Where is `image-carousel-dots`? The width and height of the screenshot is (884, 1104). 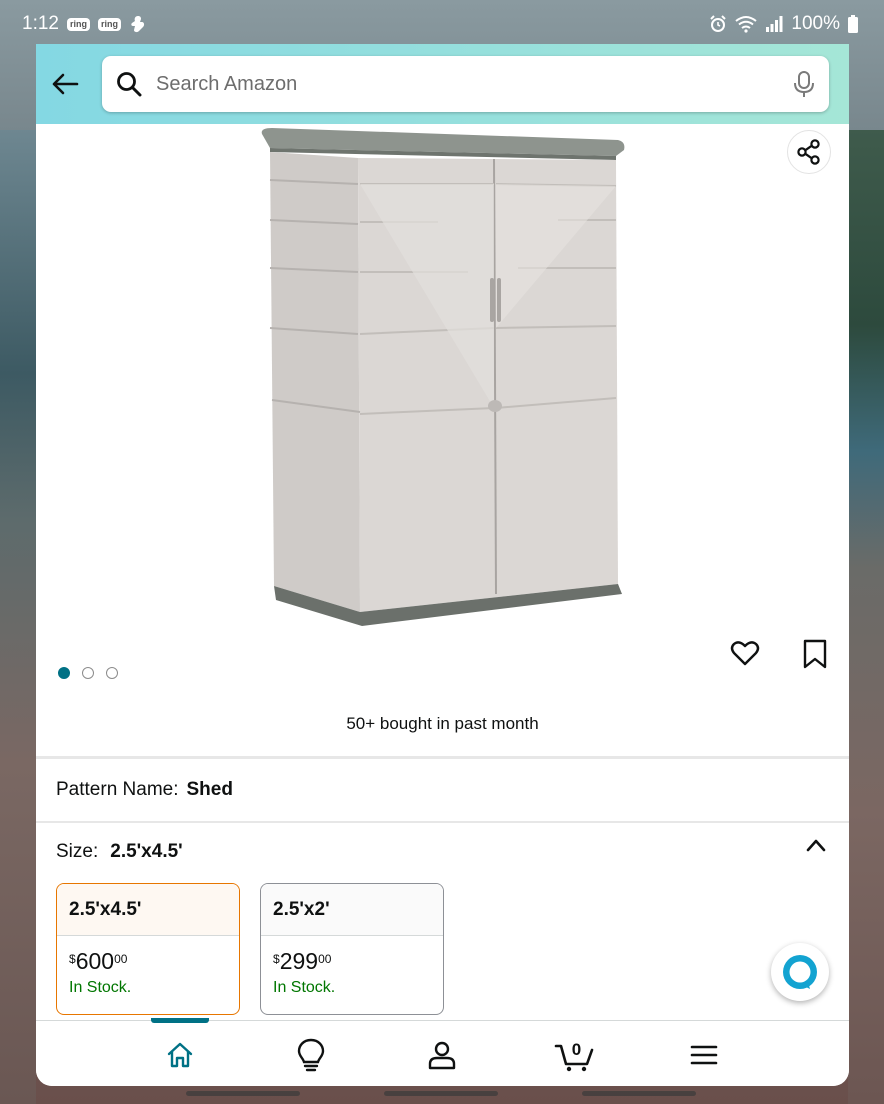 image-carousel-dots is located at coordinates (88, 673).